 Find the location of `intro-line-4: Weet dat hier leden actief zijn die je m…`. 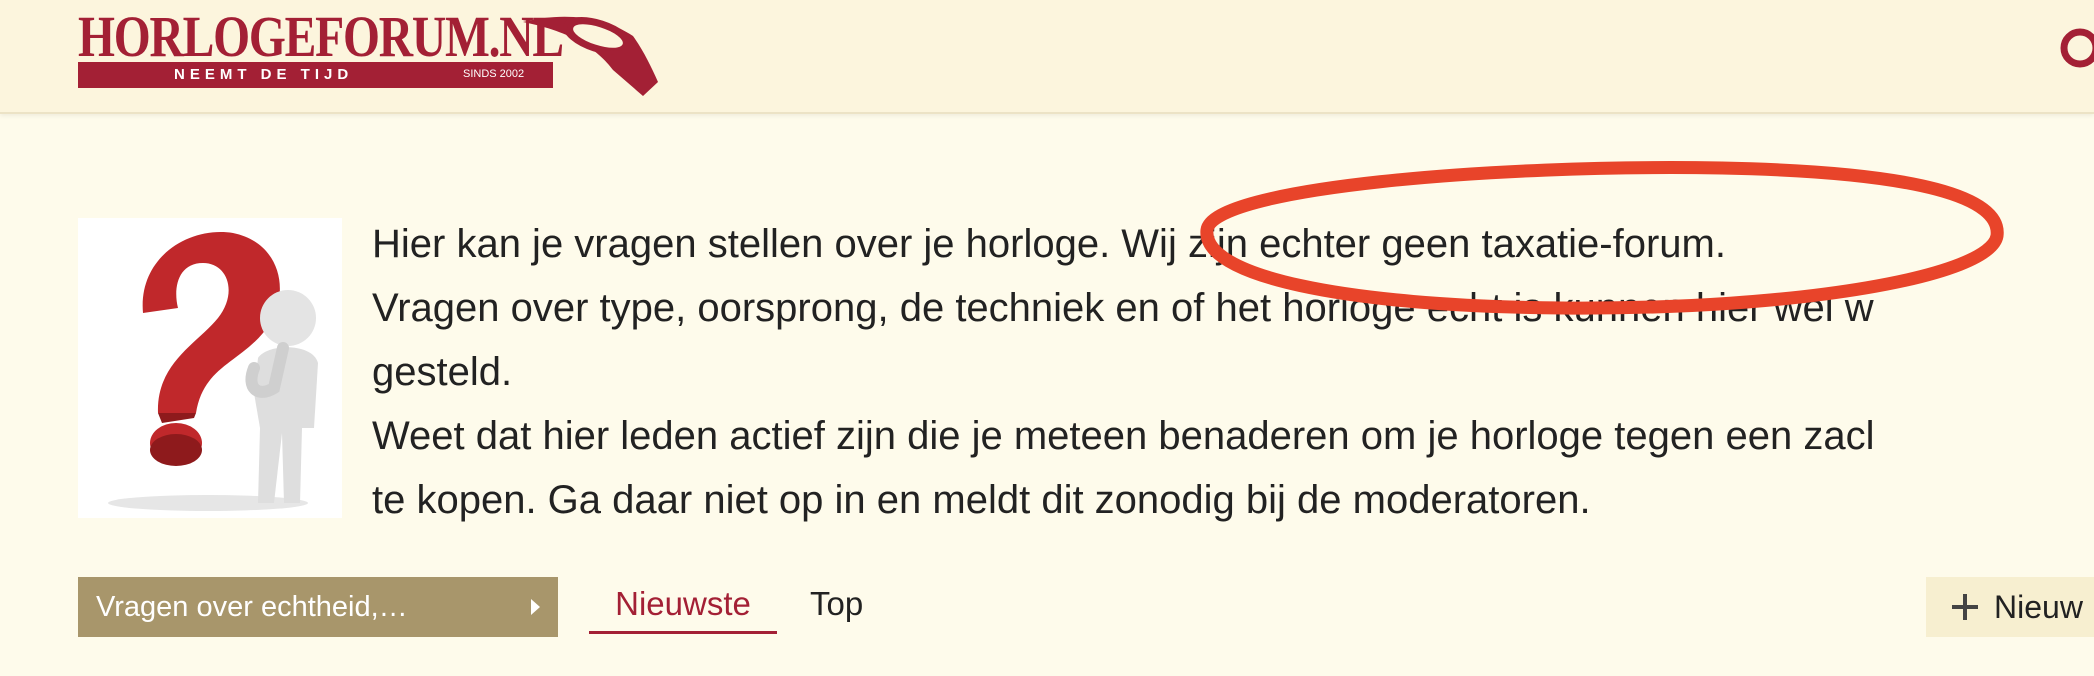

intro-line-4: Weet dat hier leden actief zijn die je m… is located at coordinates (1123, 436).